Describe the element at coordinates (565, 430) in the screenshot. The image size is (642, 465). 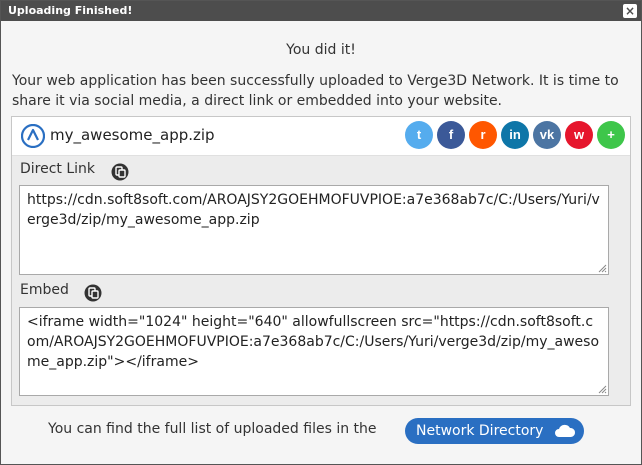
I see `cloud-icon` at that location.